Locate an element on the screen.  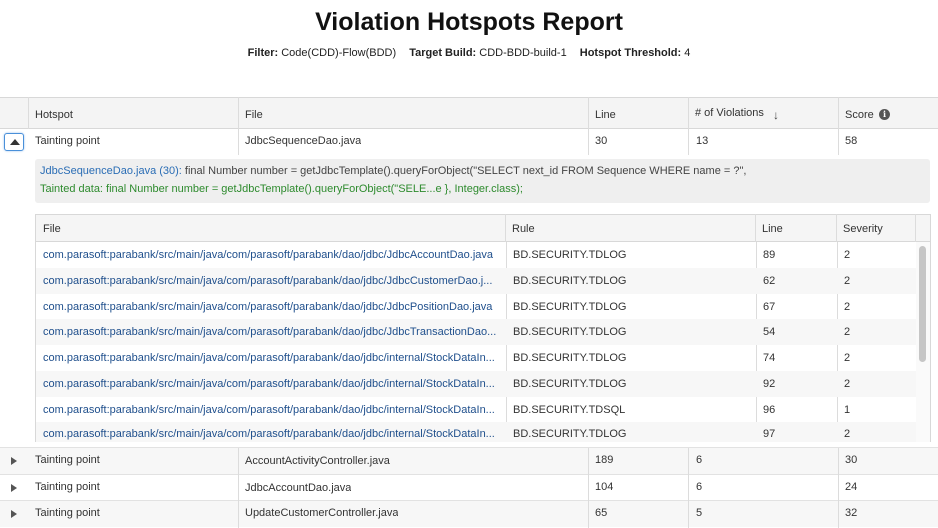
violations-scrollbar is located at coordinates (923, 342).